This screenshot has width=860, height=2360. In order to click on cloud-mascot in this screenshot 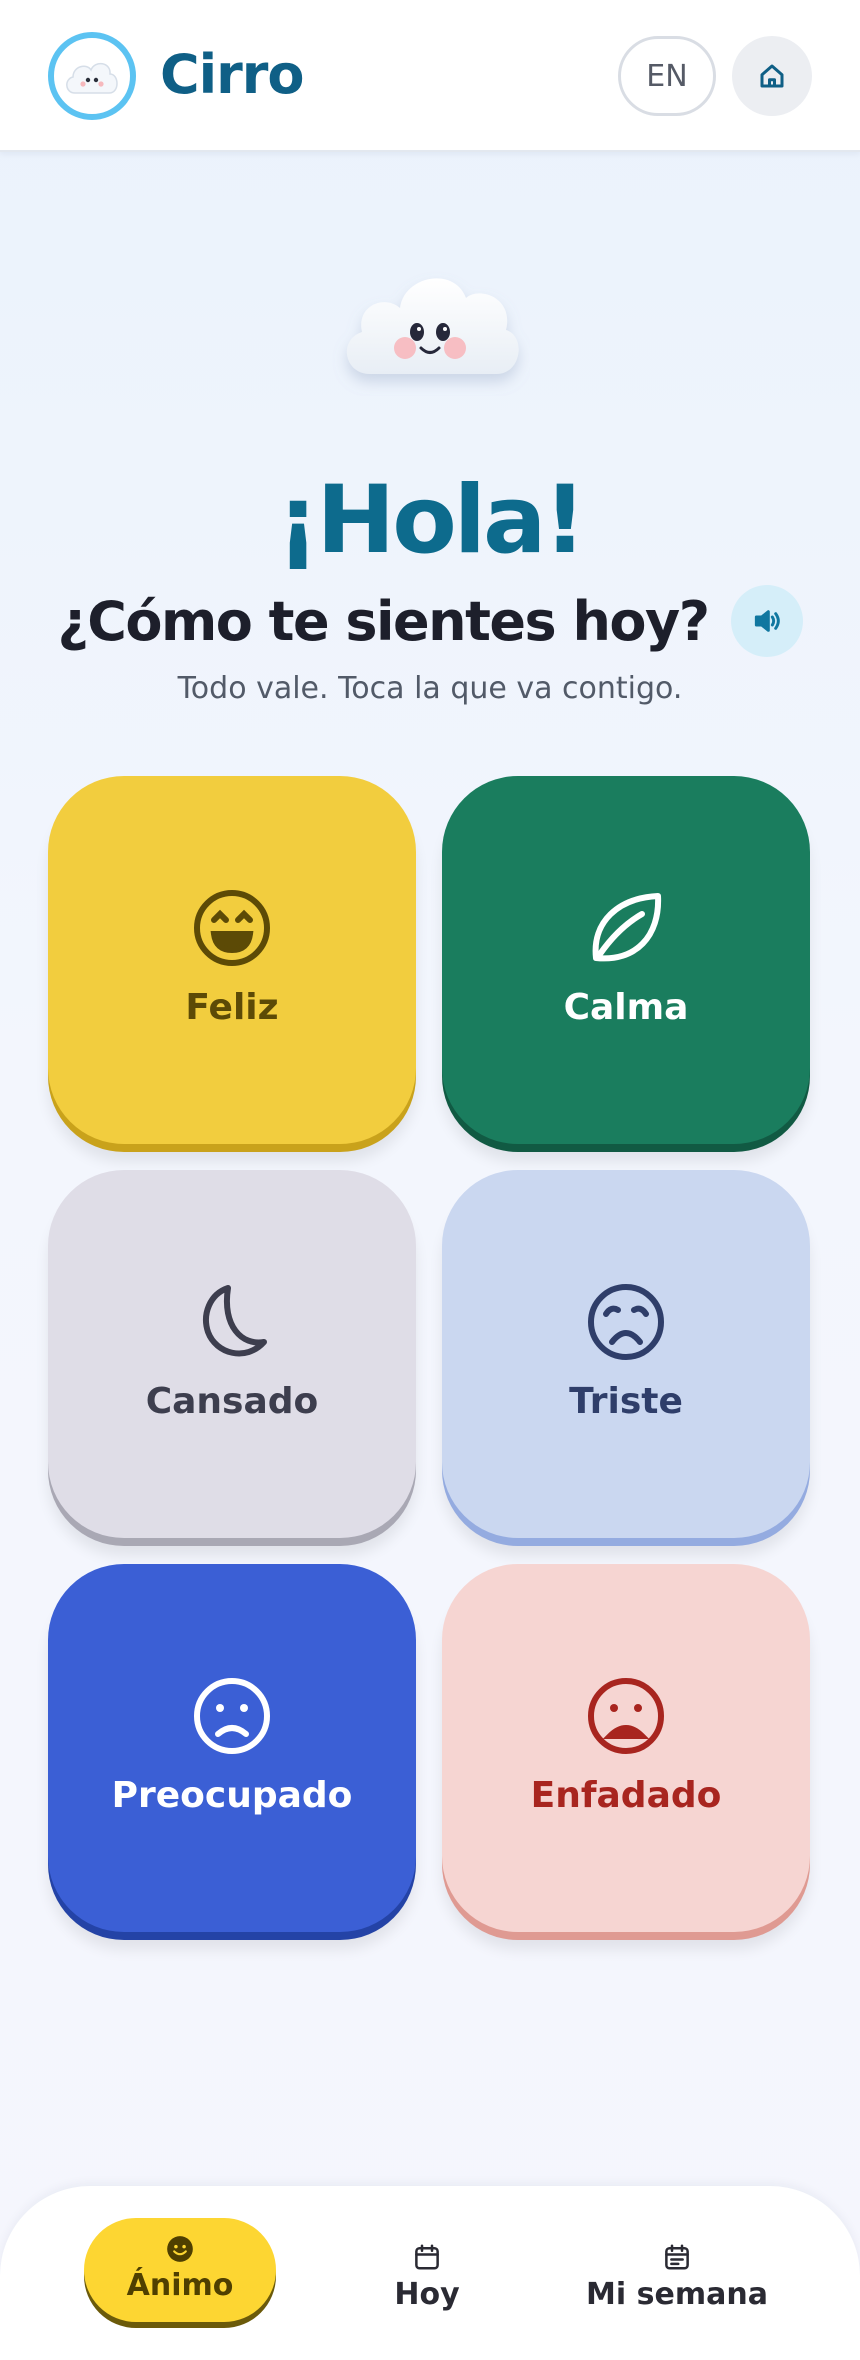, I will do `click(430, 316)`.